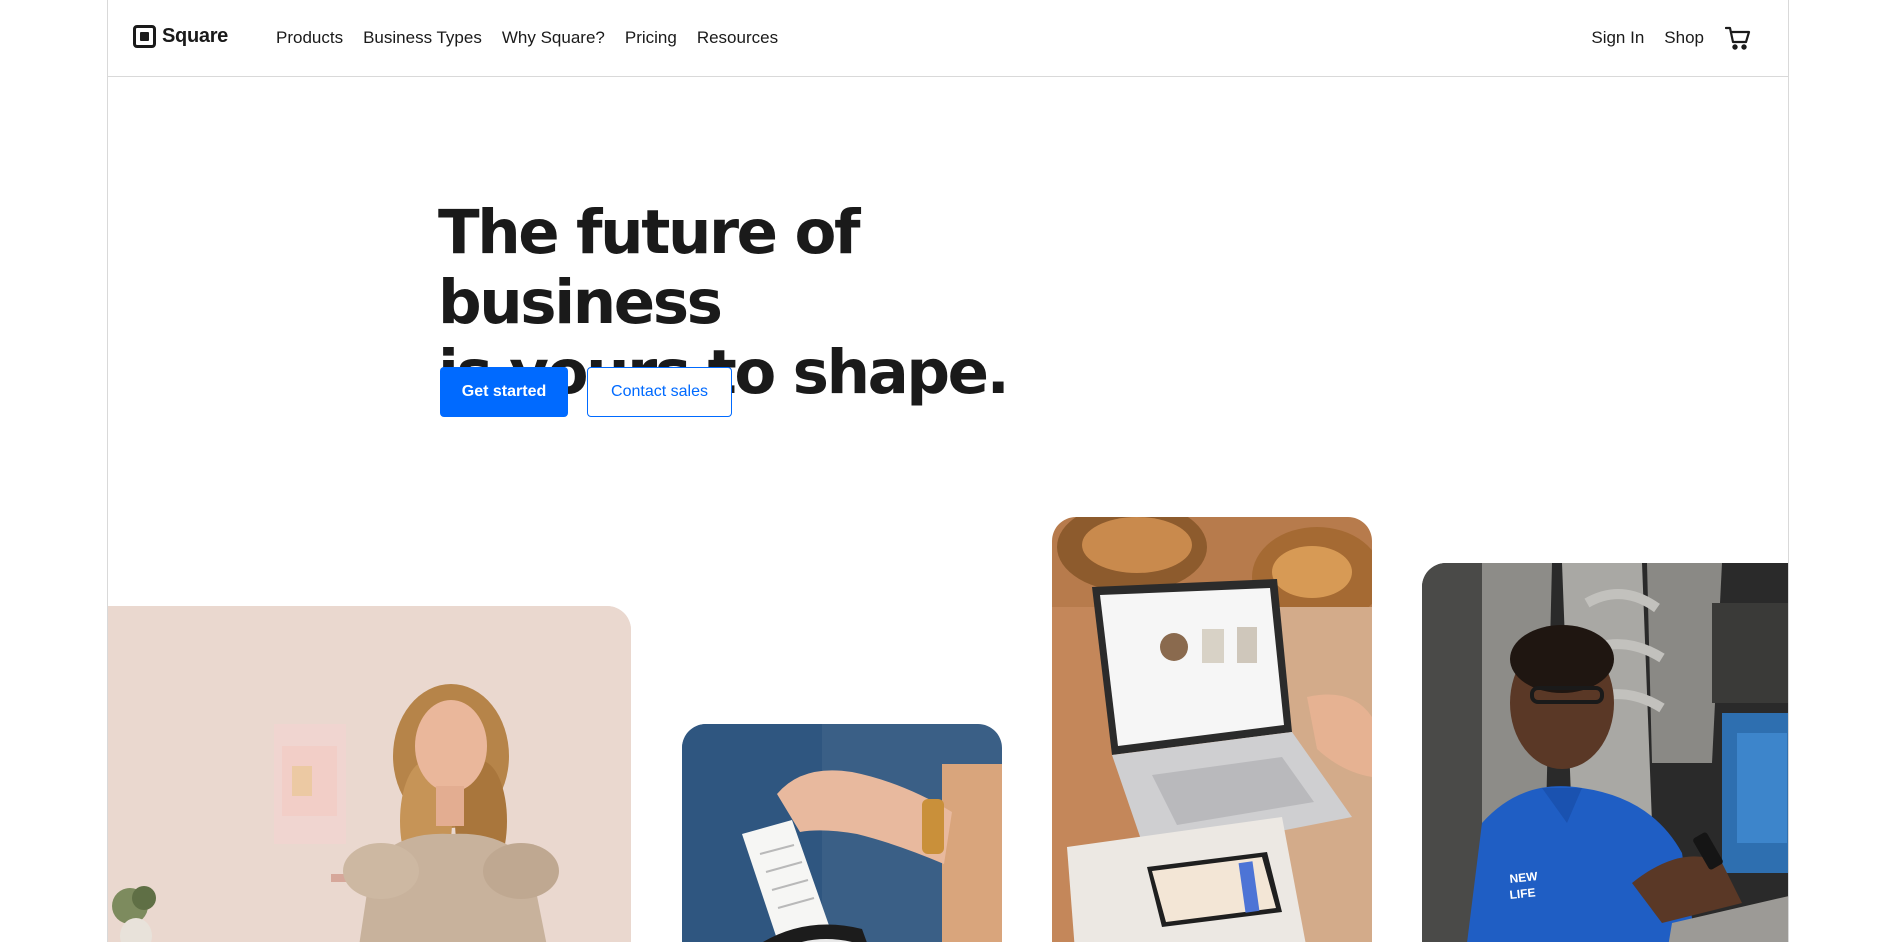  What do you see at coordinates (842, 833) in the screenshot?
I see `receipt-printer-photo` at bounding box center [842, 833].